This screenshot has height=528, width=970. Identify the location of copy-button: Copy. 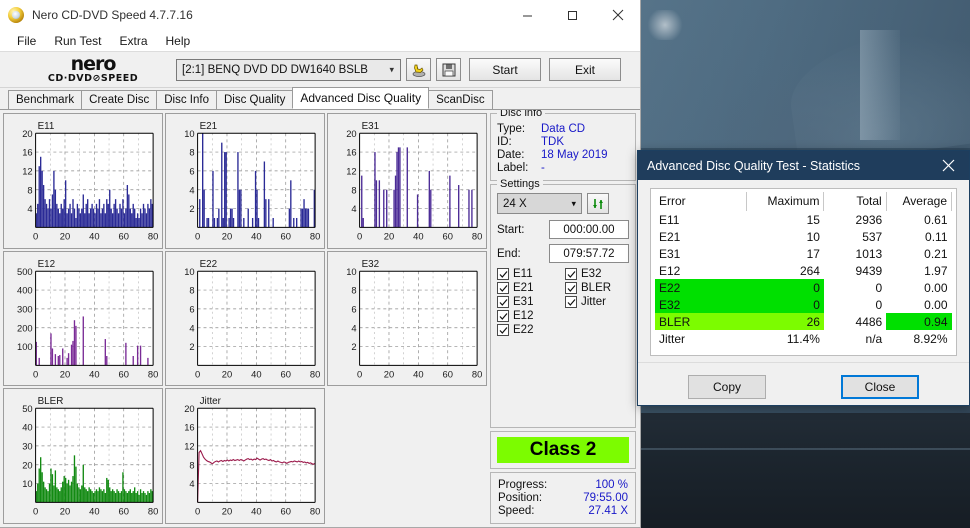
(727, 386).